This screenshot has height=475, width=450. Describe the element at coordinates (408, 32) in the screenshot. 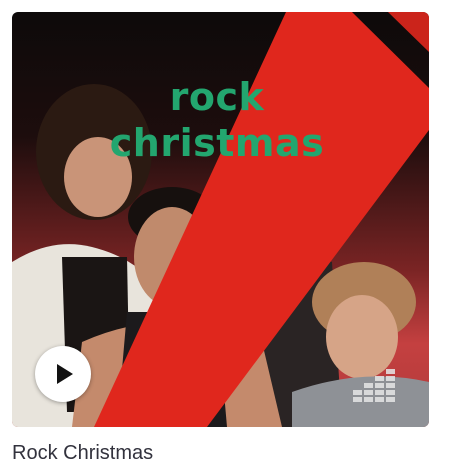

I see `red-ribbon-corner` at that location.